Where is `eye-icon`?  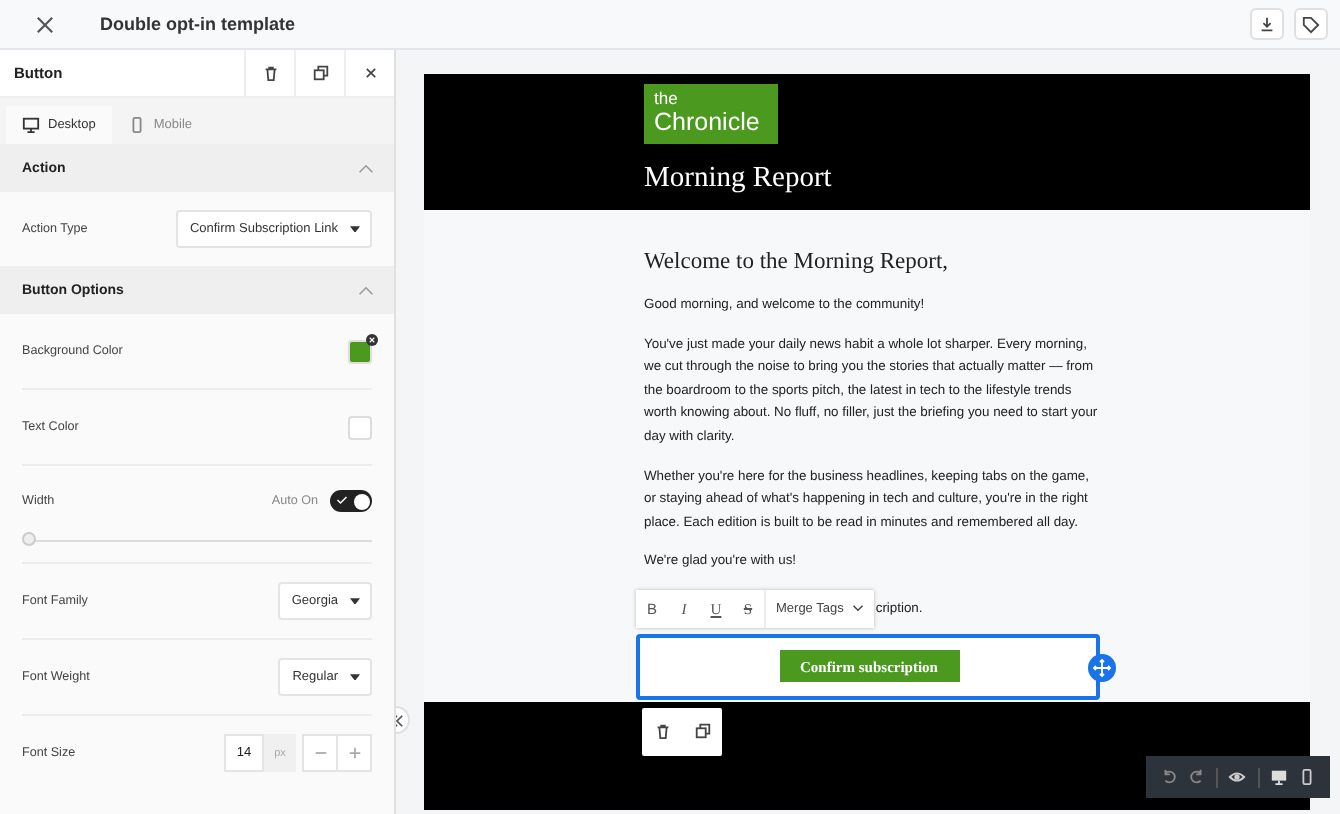 eye-icon is located at coordinates (1237, 777).